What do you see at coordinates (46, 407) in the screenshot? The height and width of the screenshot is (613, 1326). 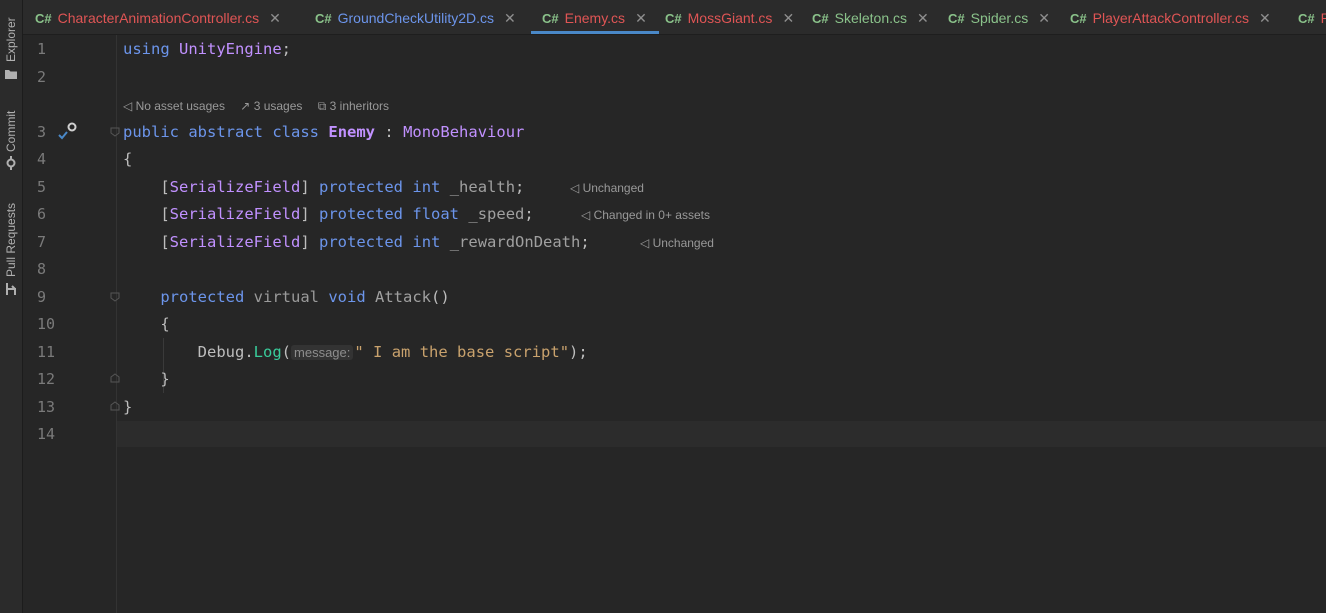 I see `line-number: 13` at bounding box center [46, 407].